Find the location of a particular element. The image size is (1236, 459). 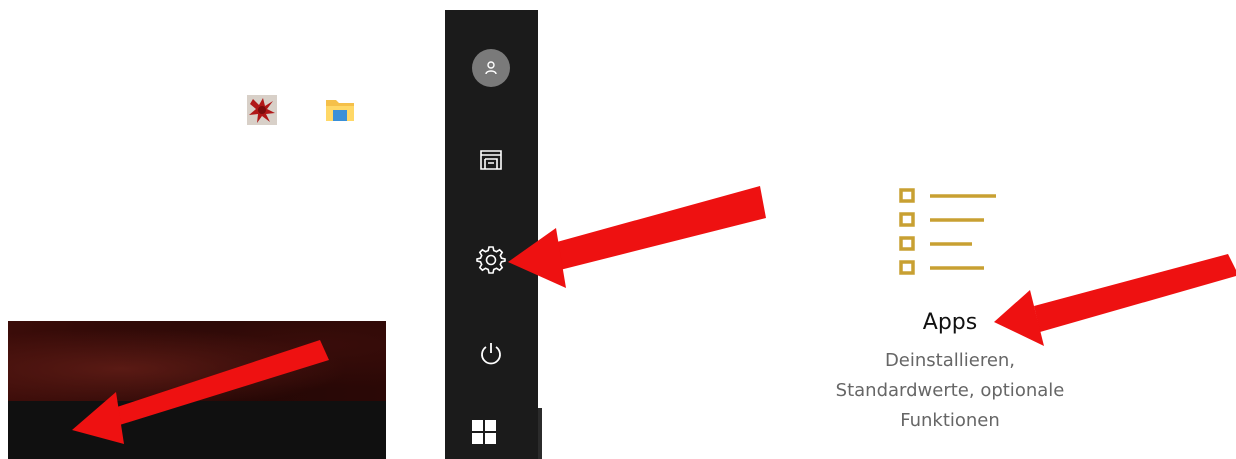

apps-description-line: Deinstallieren, is located at coordinates (950, 360).